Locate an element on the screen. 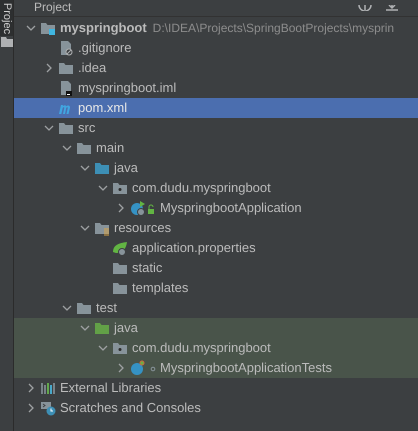 The height and width of the screenshot is (431, 418). tree-item: myspringboot D:\IDEA\Projects\SpringBootProjects\mysprin is located at coordinates (216, 28).